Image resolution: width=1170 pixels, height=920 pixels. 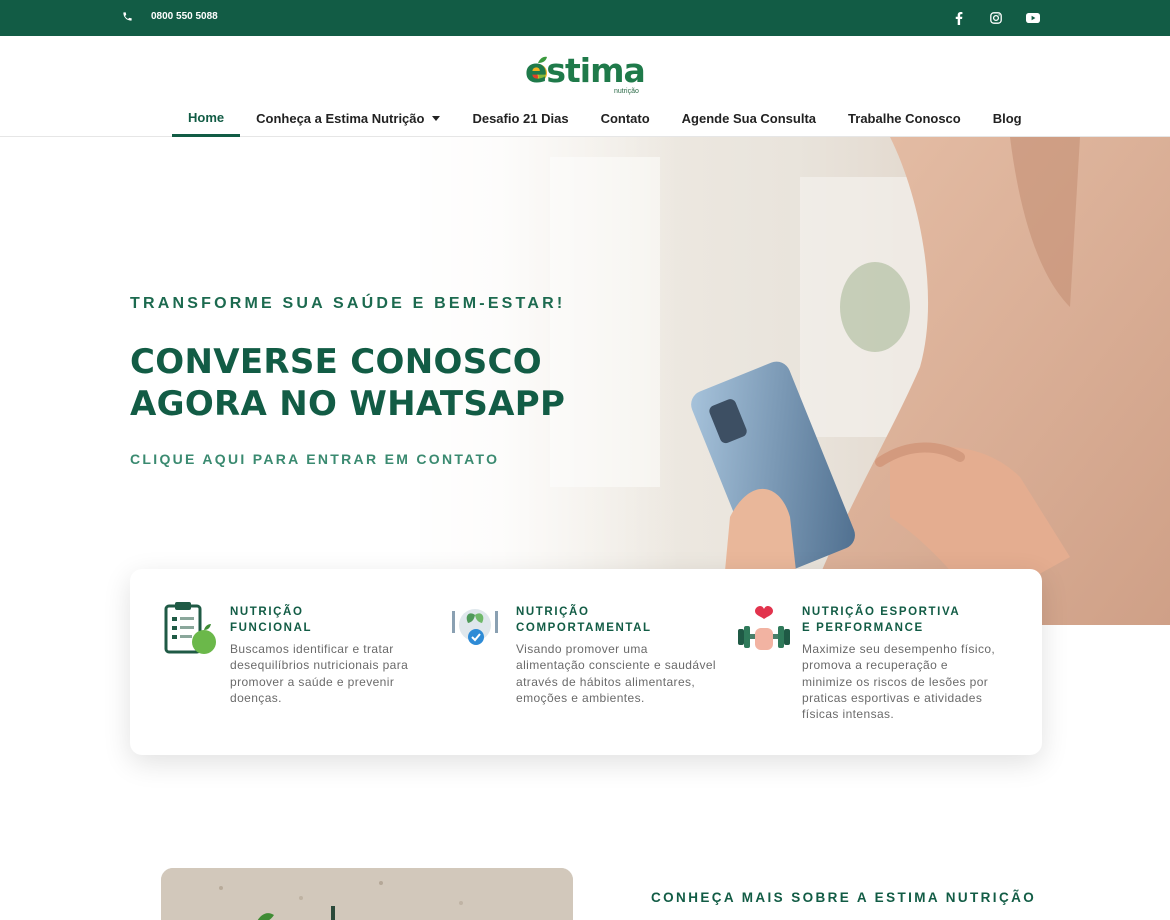 What do you see at coordinates (367, 894) in the screenshot?
I see `about-image` at bounding box center [367, 894].